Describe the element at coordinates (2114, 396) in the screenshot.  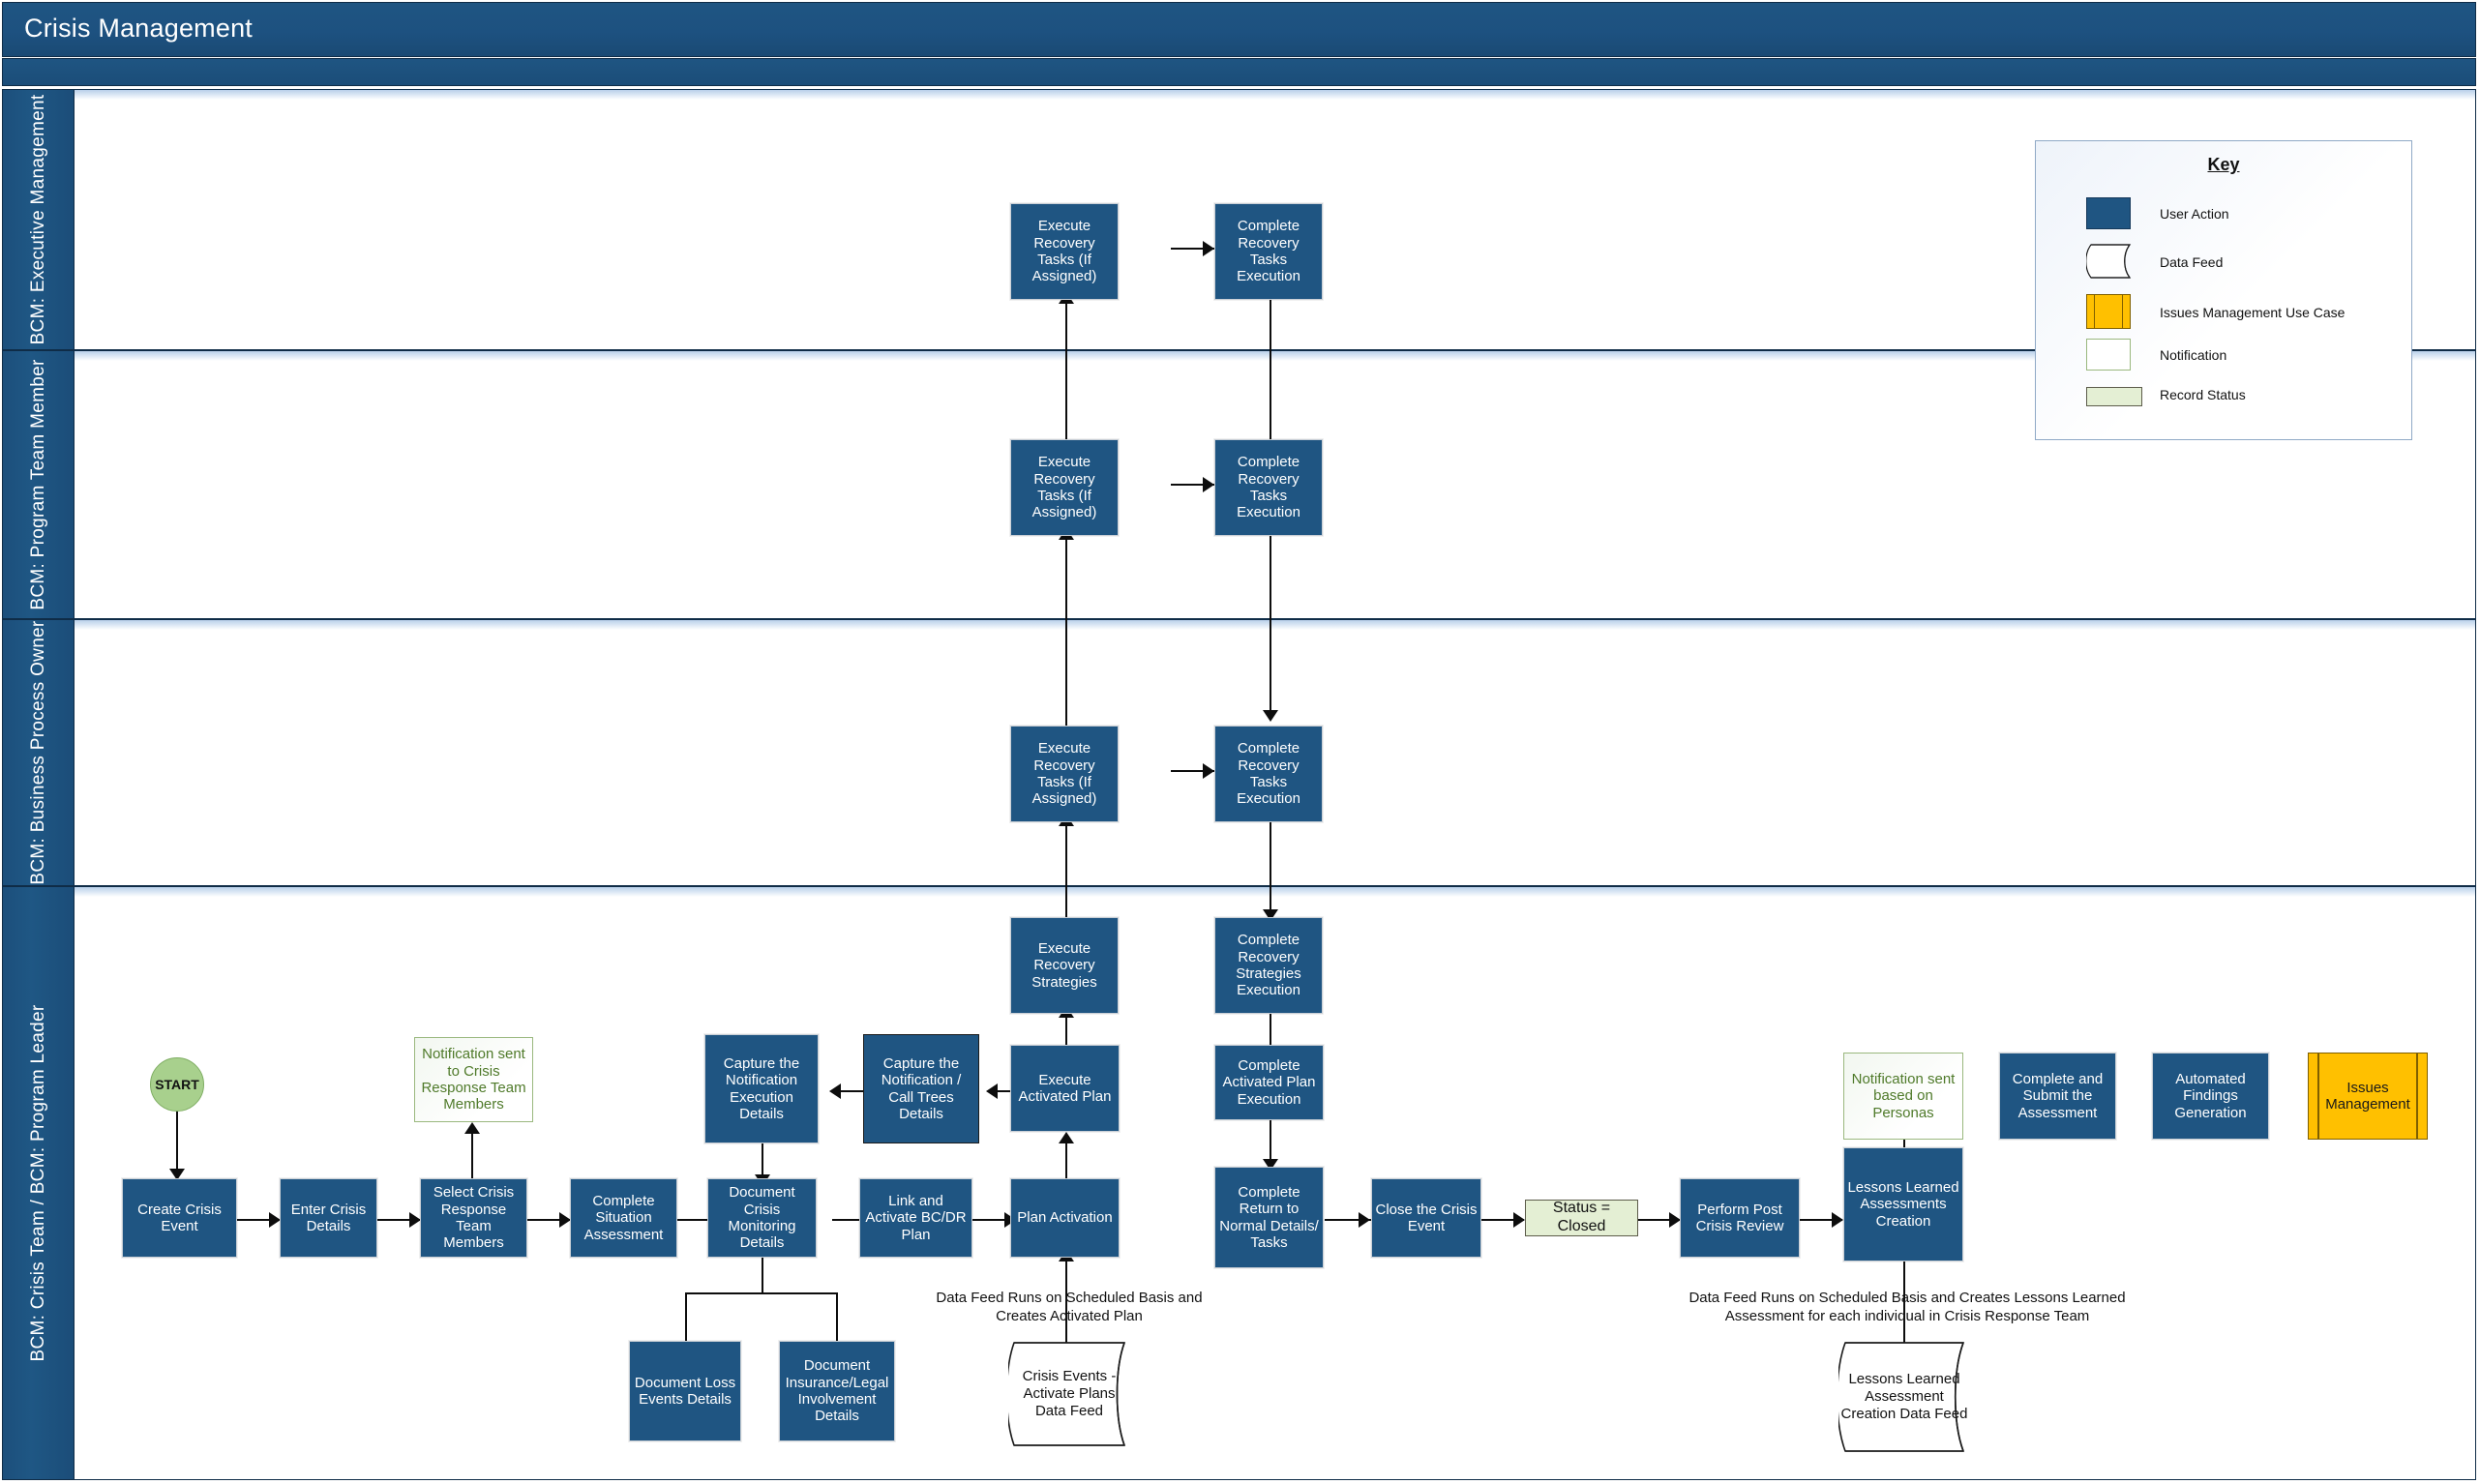
I see `legend-swatch-record-status` at that location.